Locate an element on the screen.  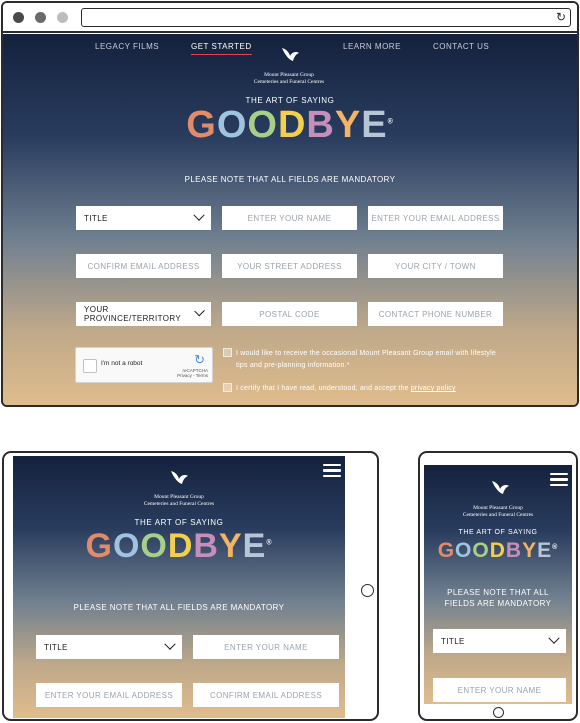
recaptcha-brand: reCAPTCHA Privacy - Terms is located at coordinates (192, 373).